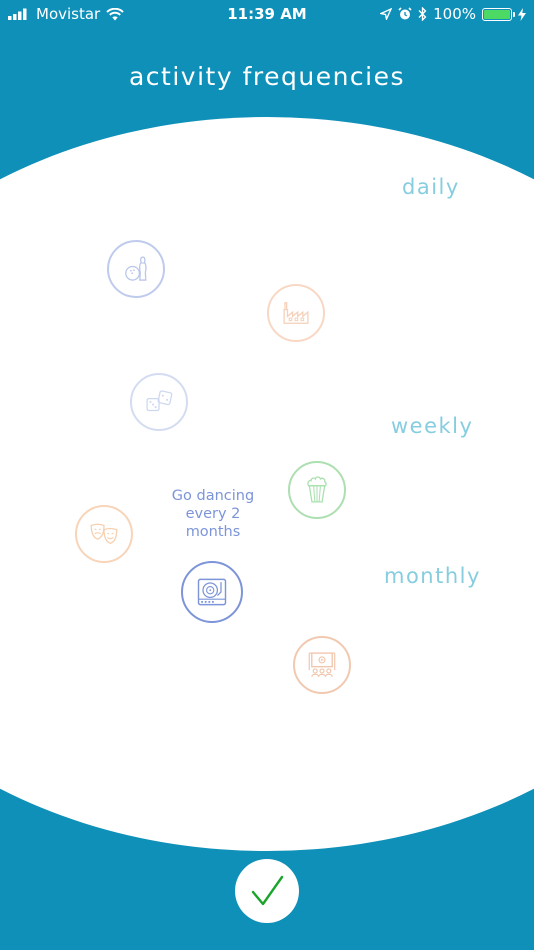  I want to click on theater-masks-icon, so click(104, 534).